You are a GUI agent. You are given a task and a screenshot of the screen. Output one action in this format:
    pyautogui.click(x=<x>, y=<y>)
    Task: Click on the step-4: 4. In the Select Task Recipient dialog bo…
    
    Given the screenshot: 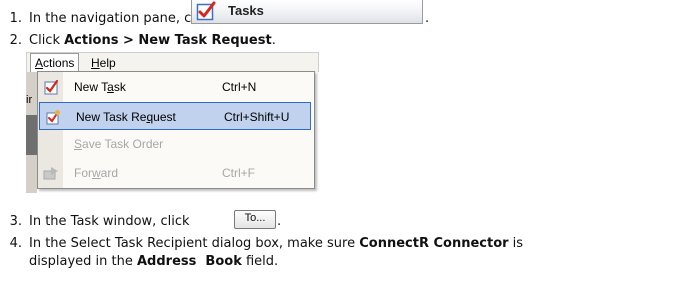 What is the action you would take?
    pyautogui.click(x=261, y=244)
    